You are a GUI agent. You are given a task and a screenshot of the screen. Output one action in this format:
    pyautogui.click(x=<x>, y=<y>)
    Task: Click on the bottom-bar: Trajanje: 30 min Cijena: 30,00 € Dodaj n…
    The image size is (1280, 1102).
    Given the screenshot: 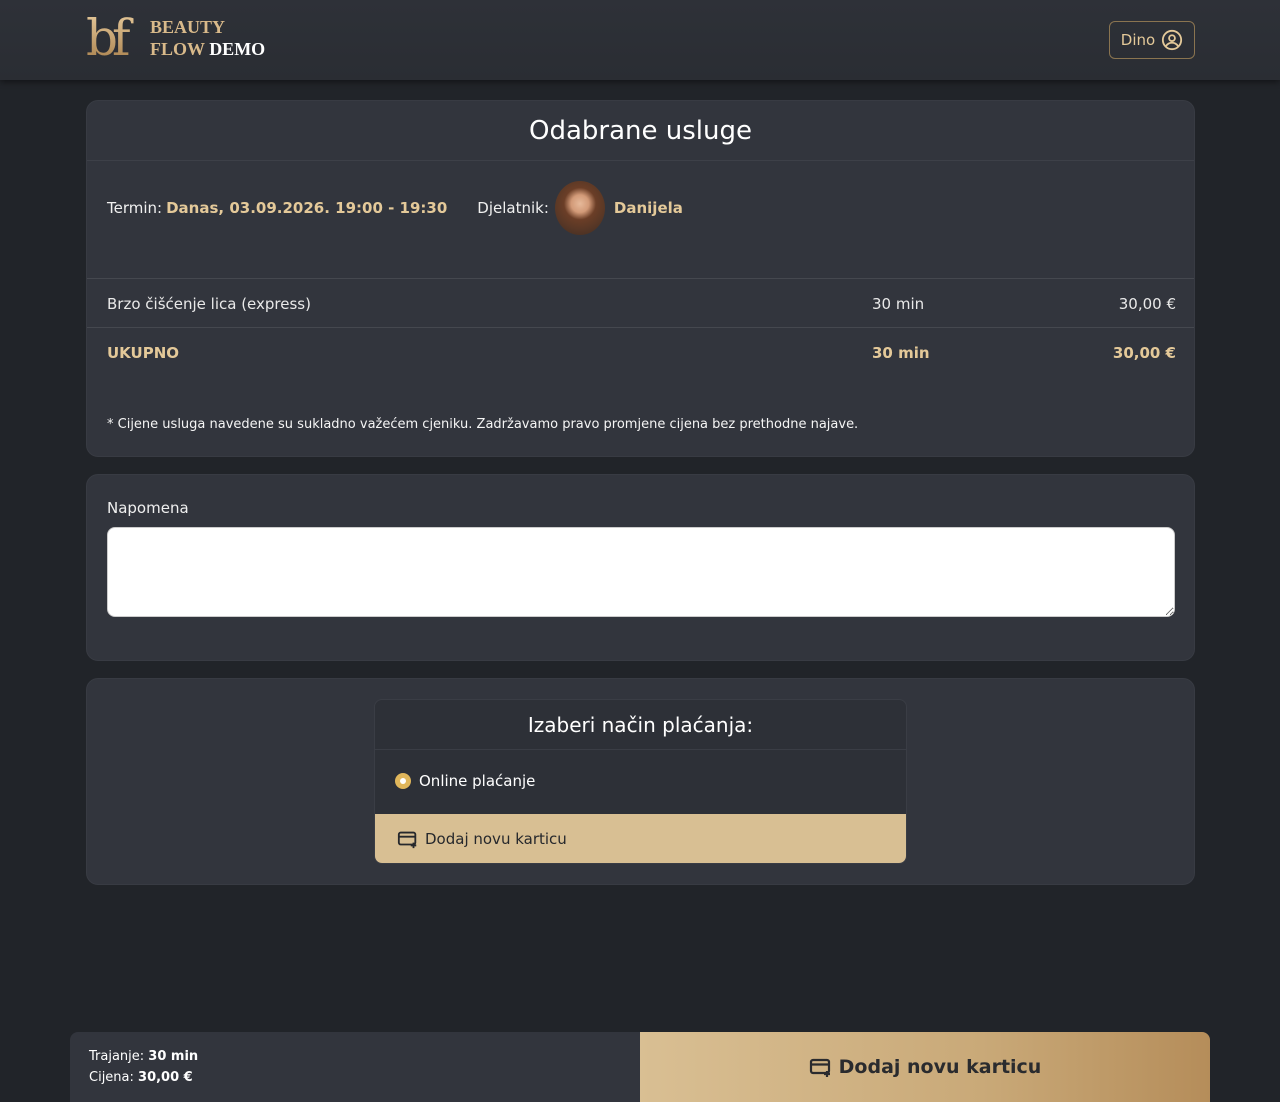 What is the action you would take?
    pyautogui.click(x=640, y=1067)
    